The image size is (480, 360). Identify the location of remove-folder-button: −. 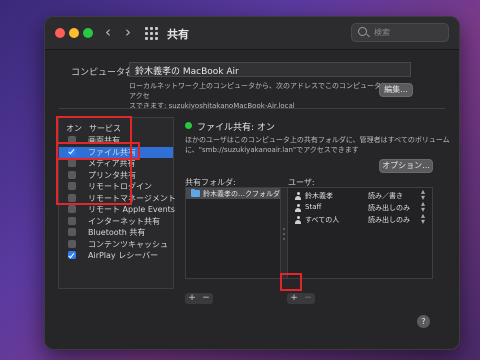
(206, 298).